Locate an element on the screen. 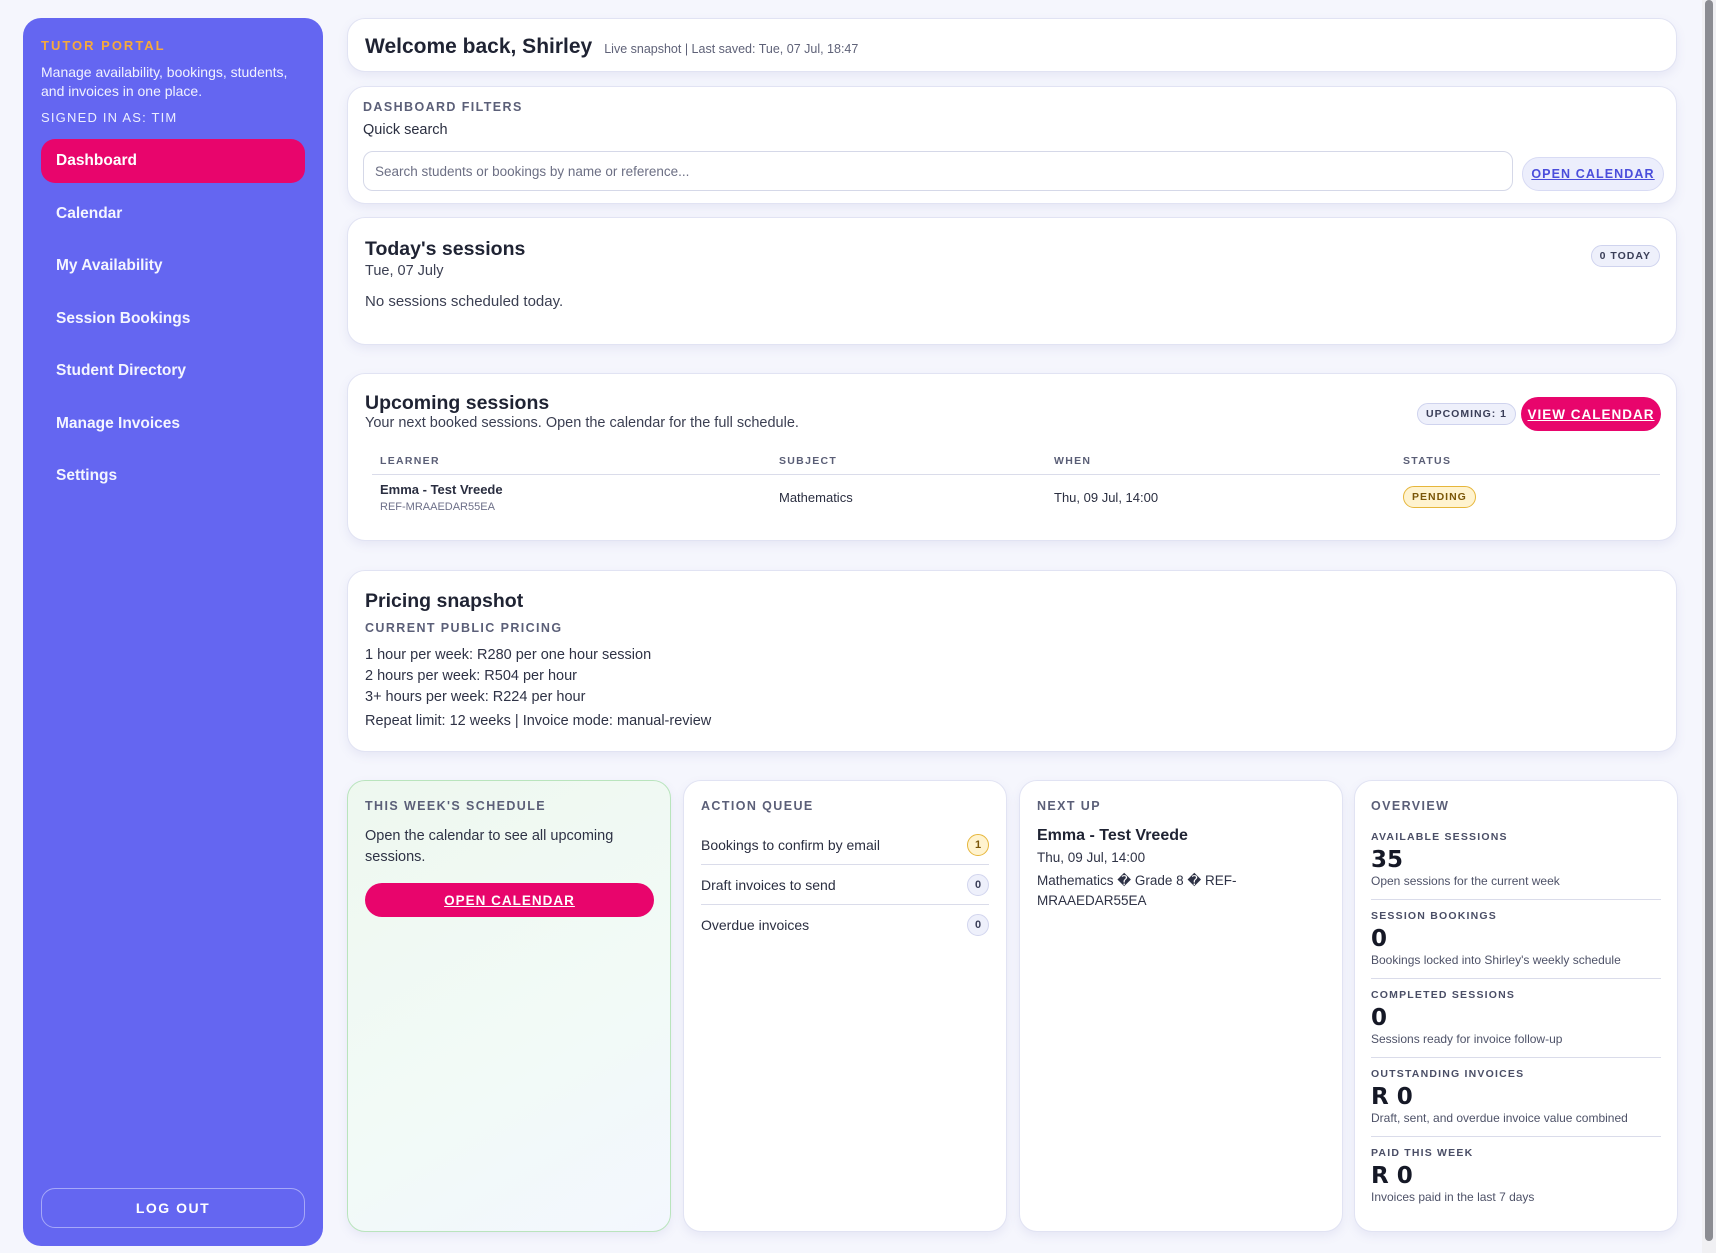 The width and height of the screenshot is (1716, 1253). sidebar-item-session-bookings: Session Bookings is located at coordinates (173, 319).